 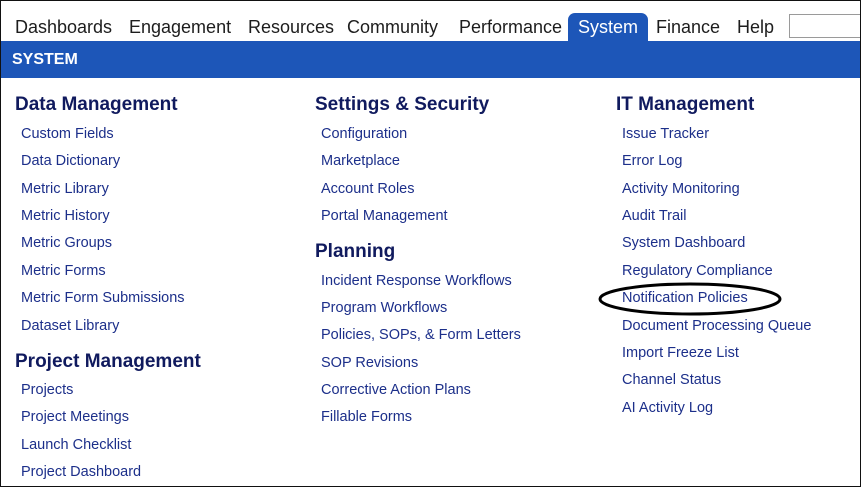 I want to click on link-data-dictionary: Data Dictionary, so click(x=70, y=161).